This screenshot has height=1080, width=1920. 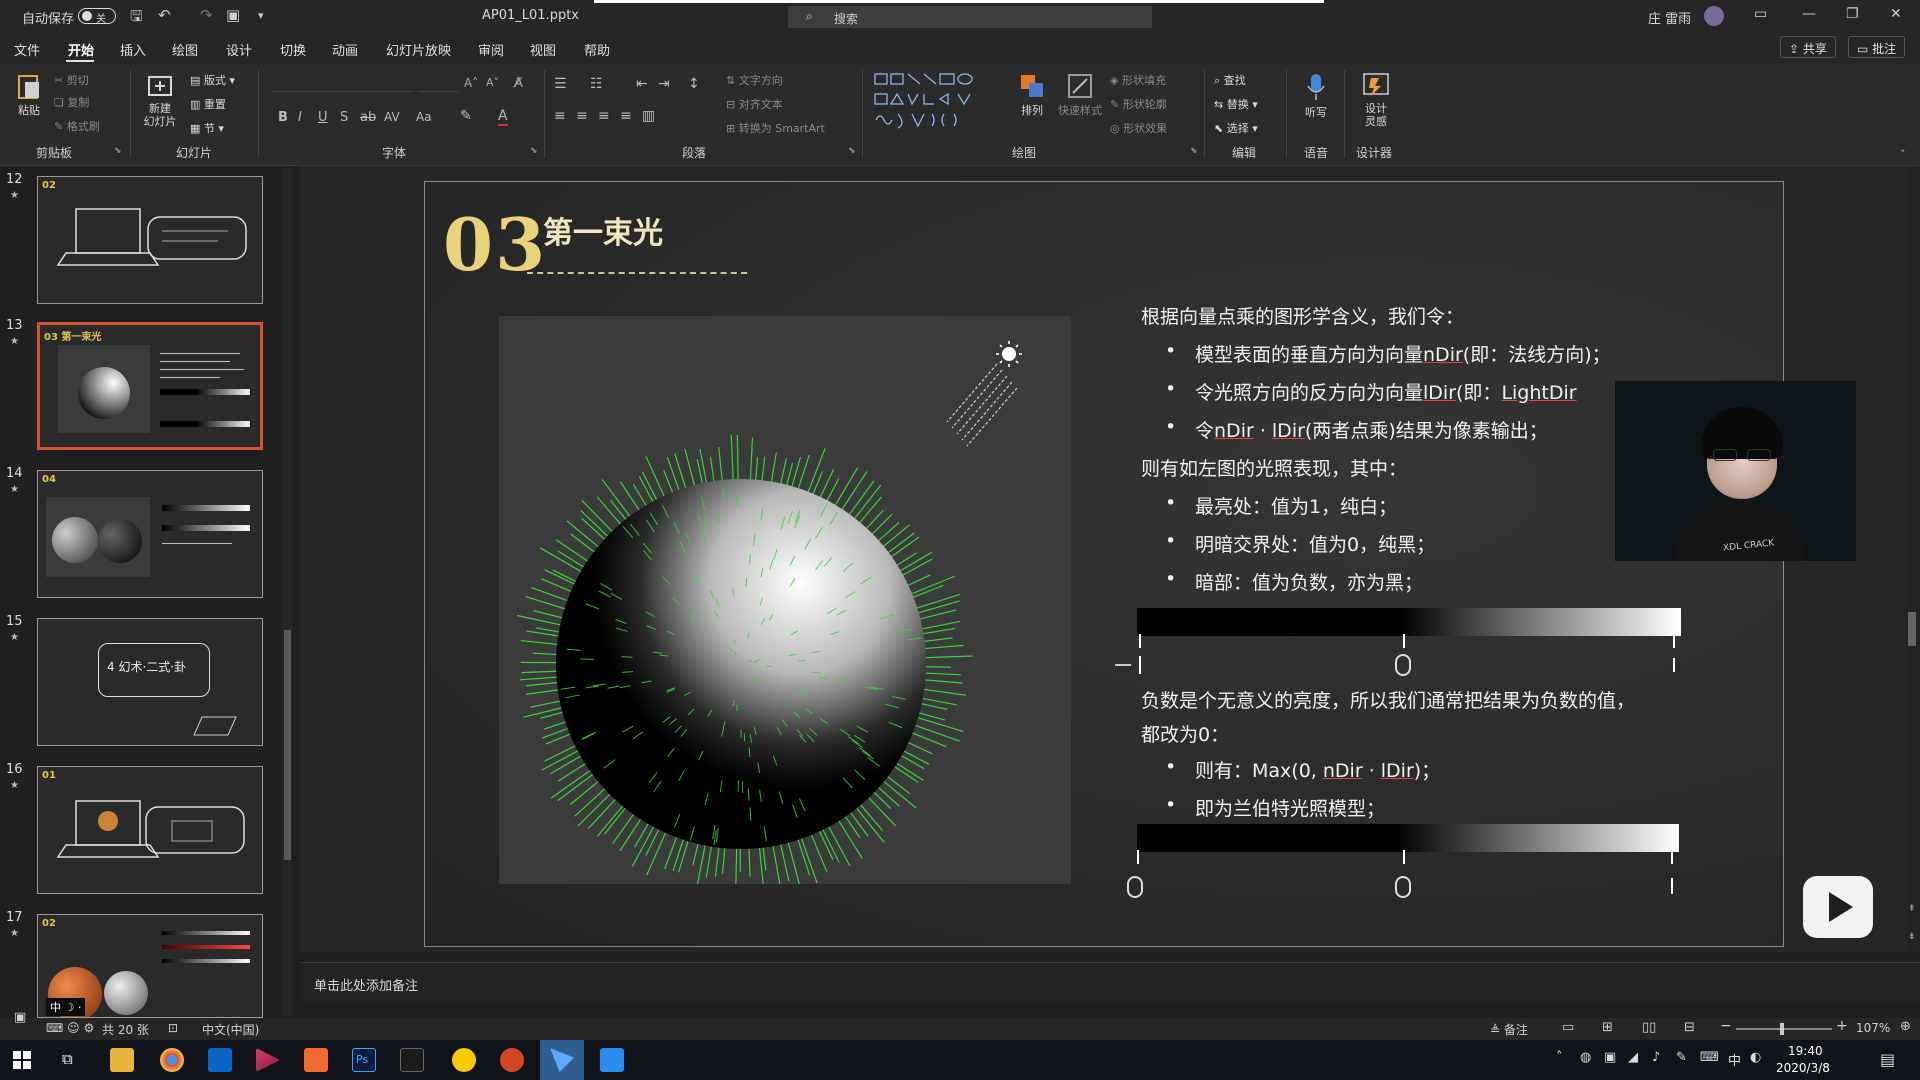 I want to click on shapes-gallery, so click(x=936, y=103).